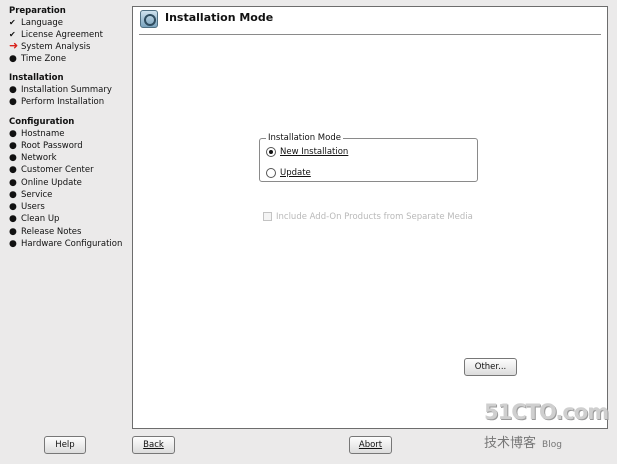 This screenshot has width=617, height=464. Describe the element at coordinates (36, 78) in the screenshot. I see `section-installation-title: Installation` at that location.